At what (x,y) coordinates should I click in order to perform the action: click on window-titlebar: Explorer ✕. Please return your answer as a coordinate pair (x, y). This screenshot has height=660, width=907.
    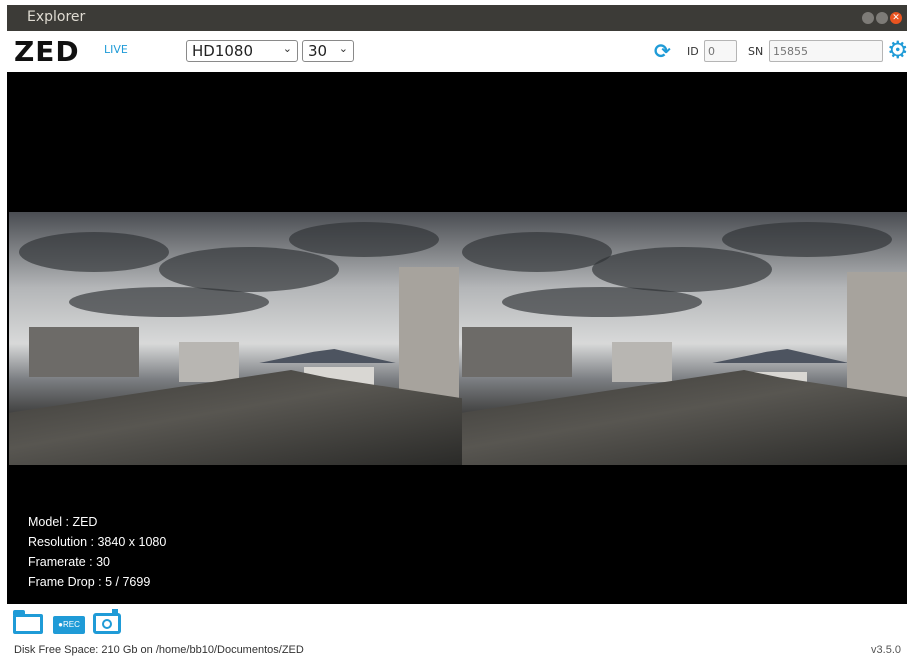
    Looking at the image, I should click on (457, 18).